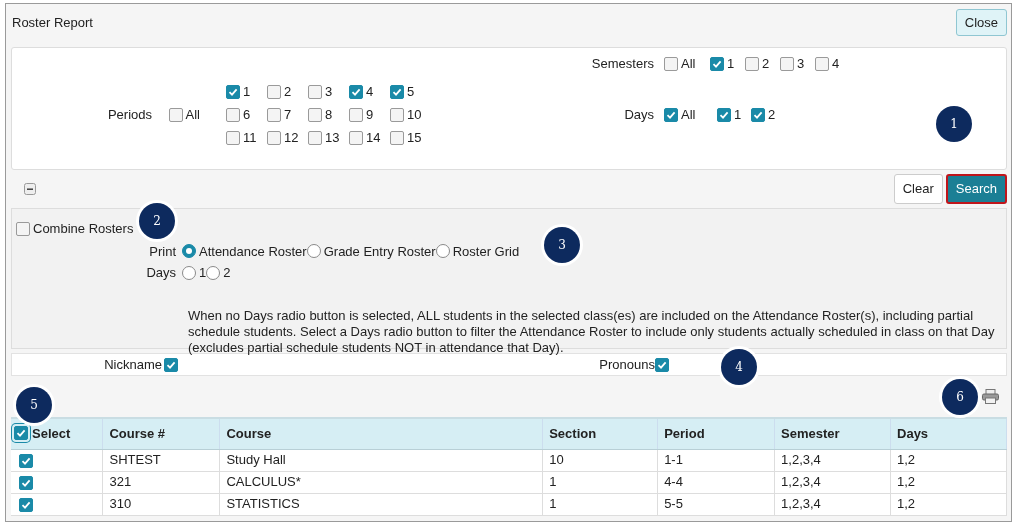 Image resolution: width=1017 pixels, height=525 pixels. I want to click on checkbox-label: 13, so click(332, 138).